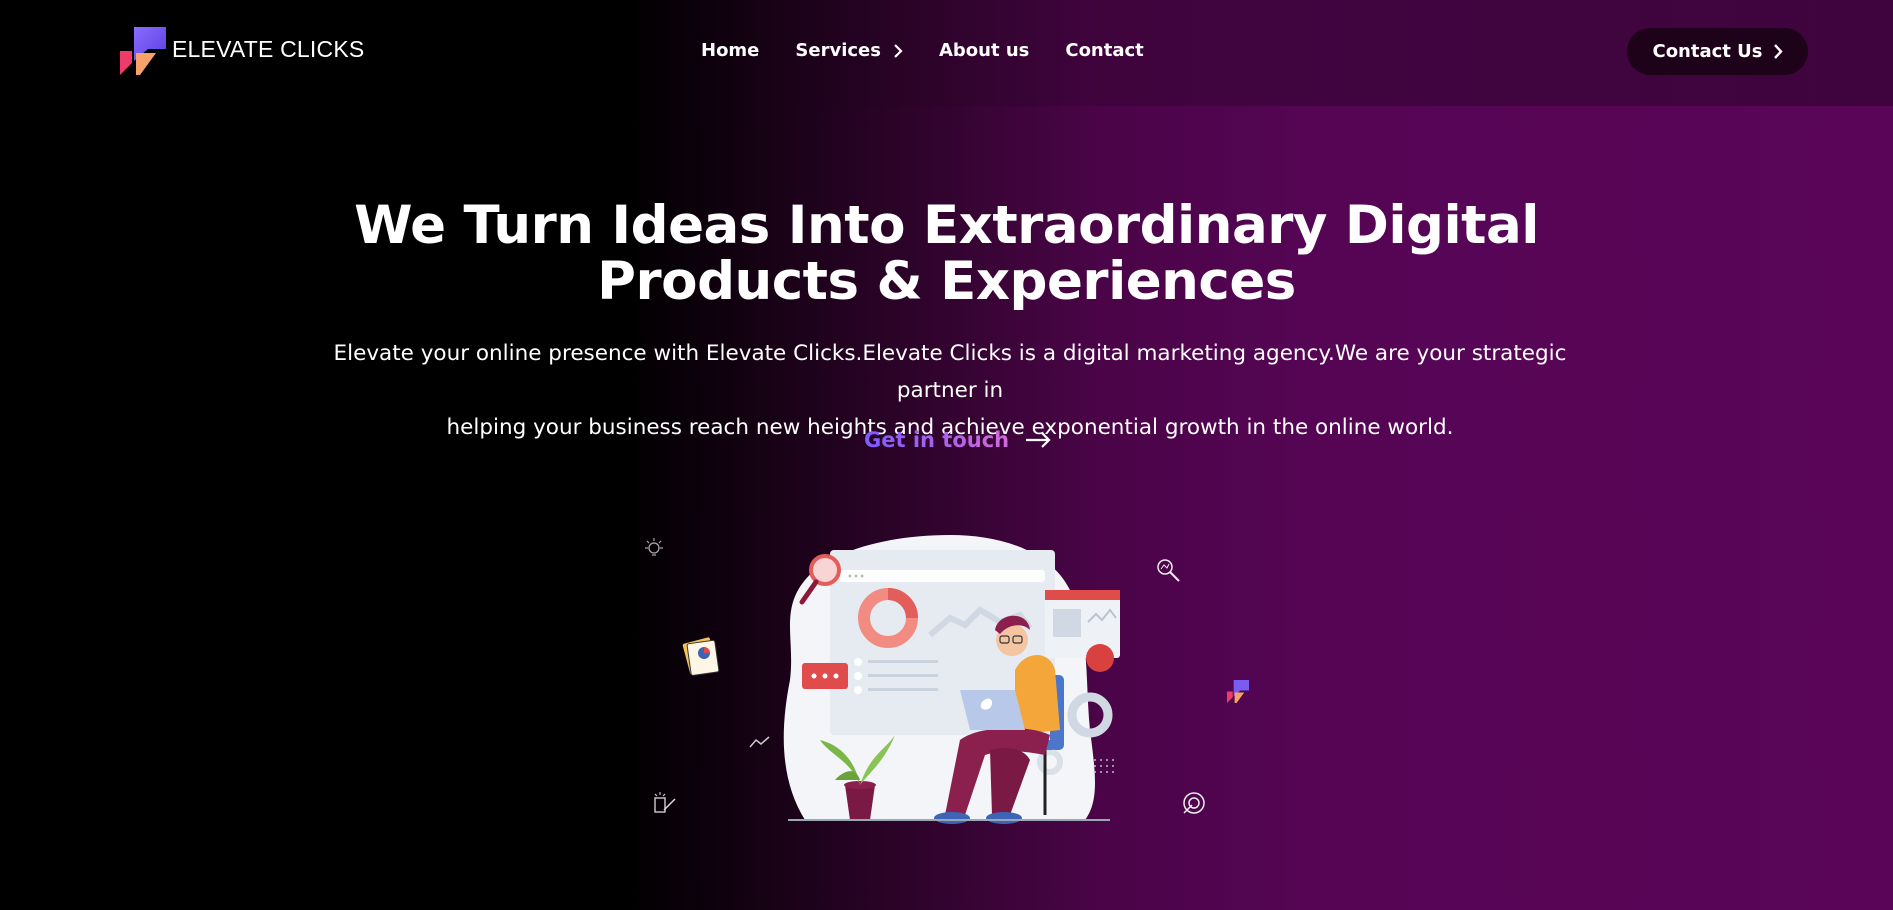 The image size is (1893, 910). I want to click on nav-home-label: Home, so click(730, 50).